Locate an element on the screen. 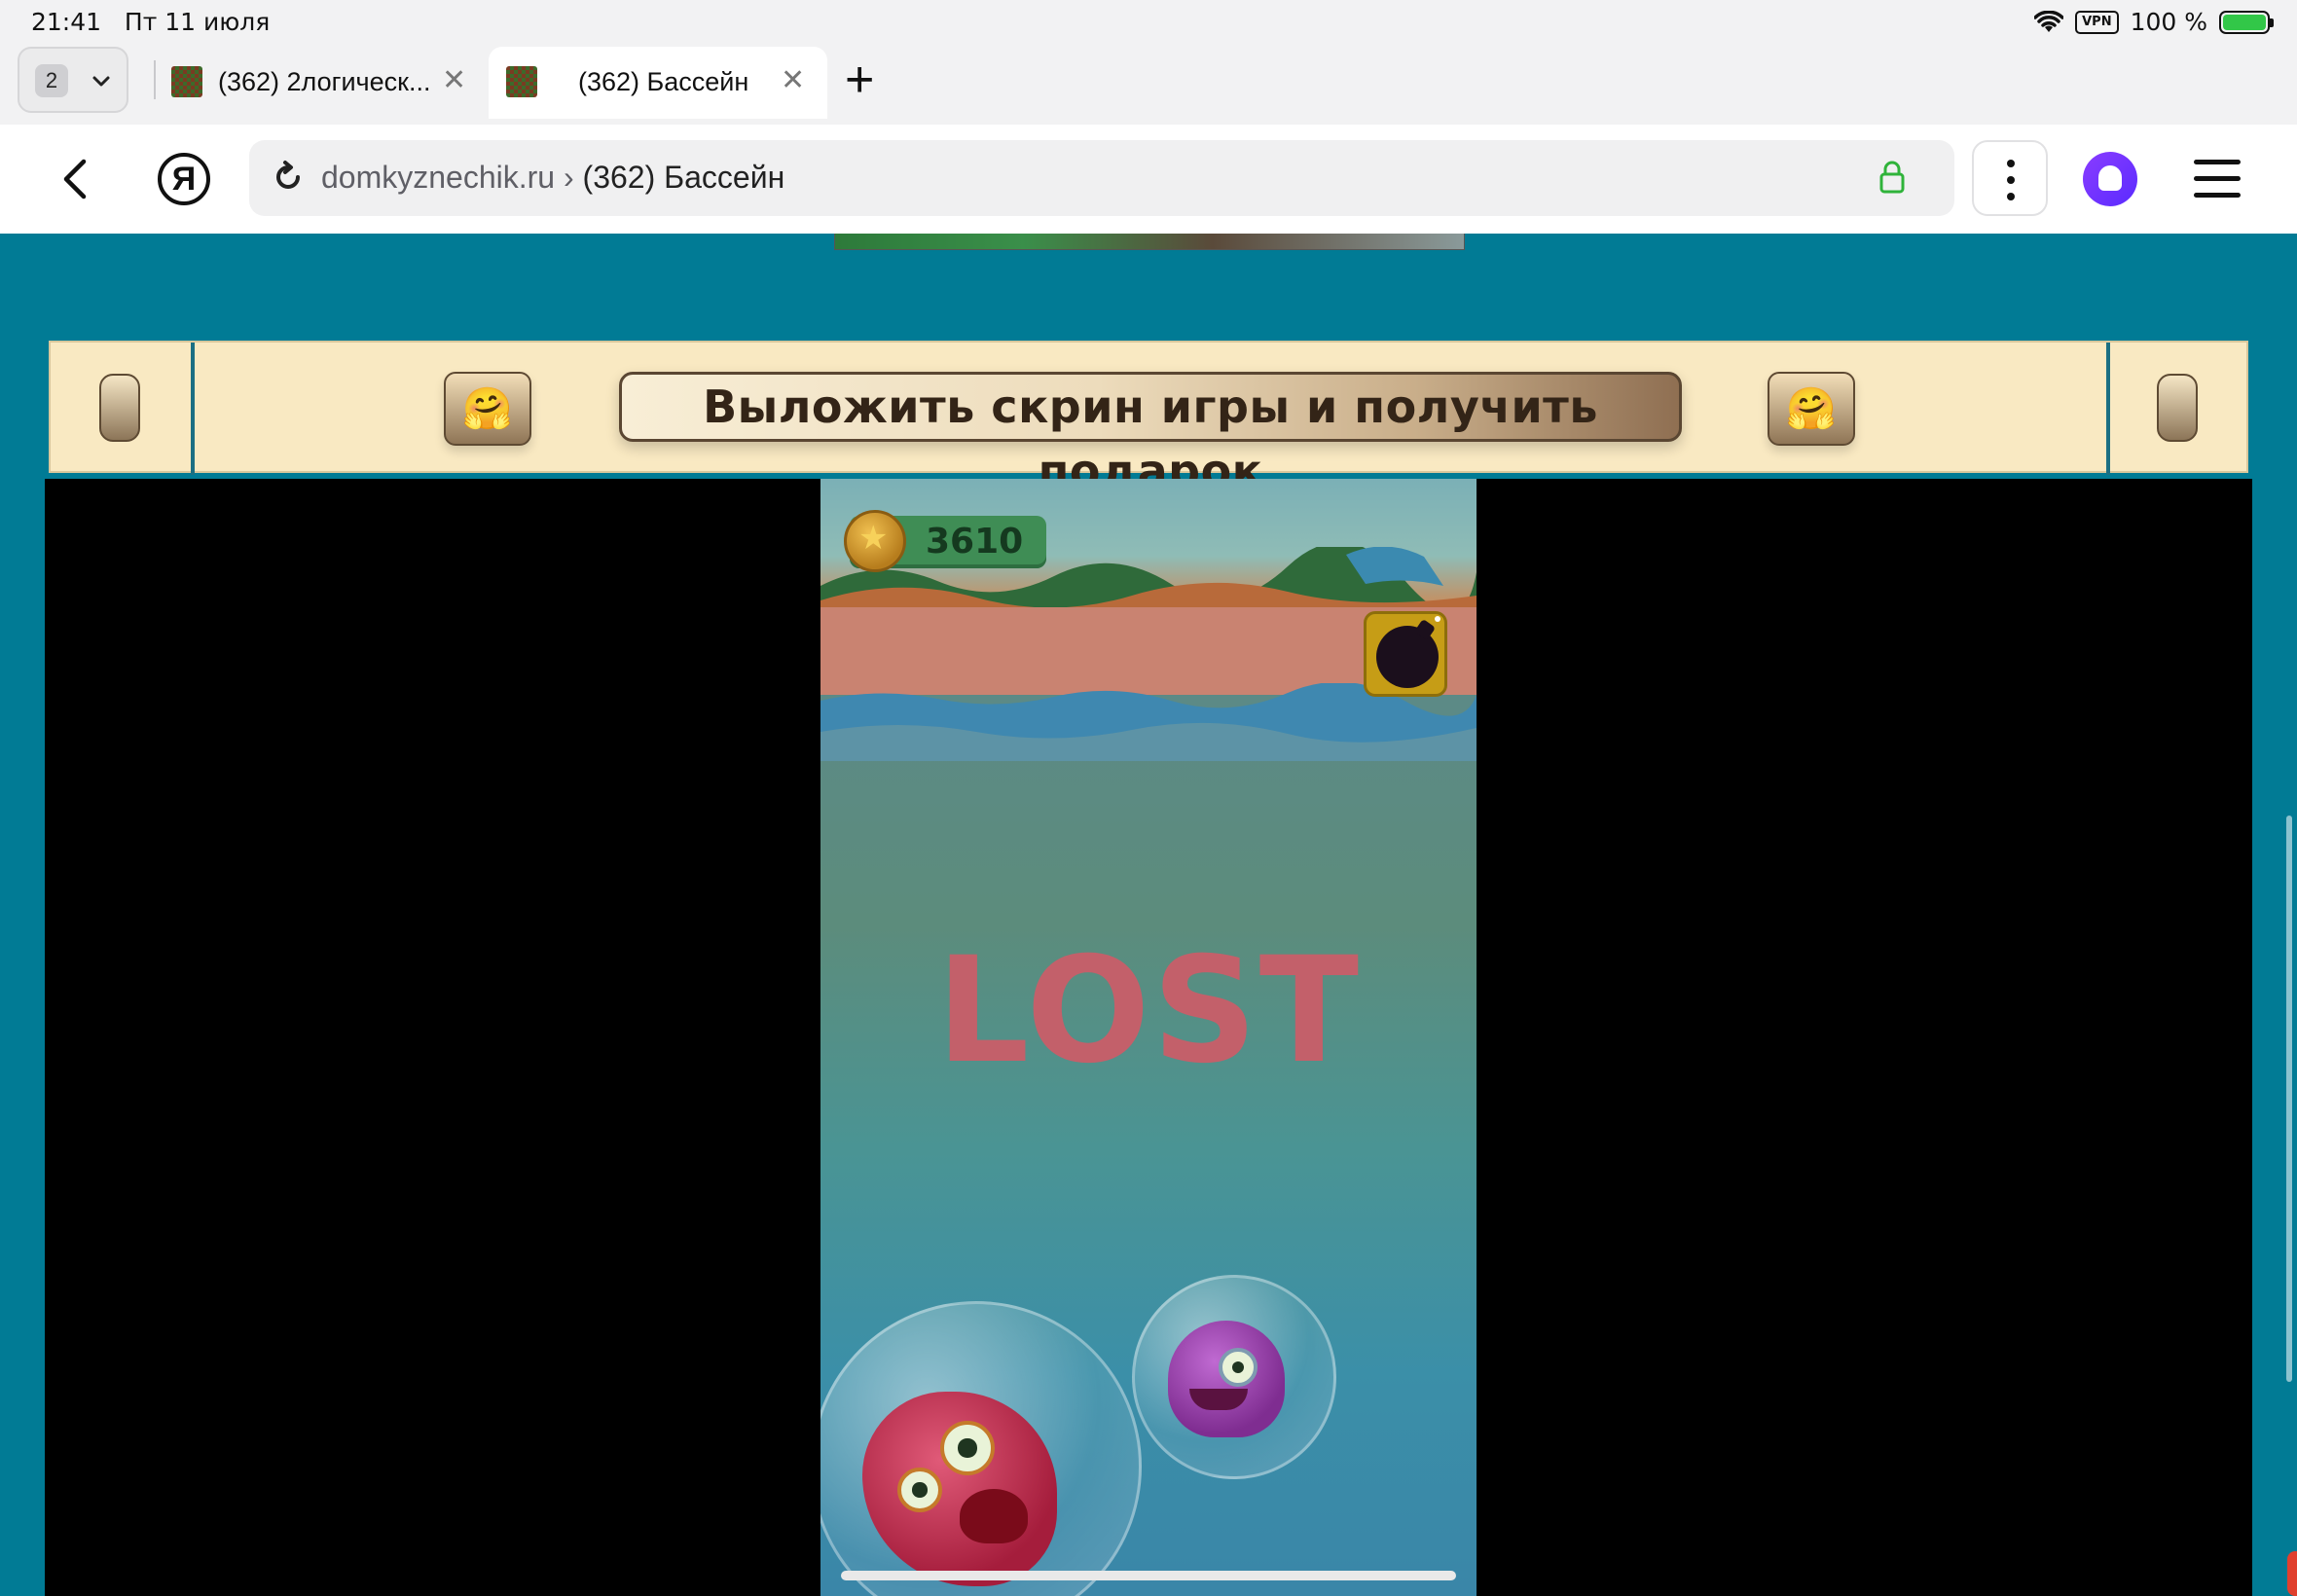 This screenshot has height=1596, width=2297. status-bar: 21:41 Пт 11 июля VPN 100 % is located at coordinates (1148, 23).